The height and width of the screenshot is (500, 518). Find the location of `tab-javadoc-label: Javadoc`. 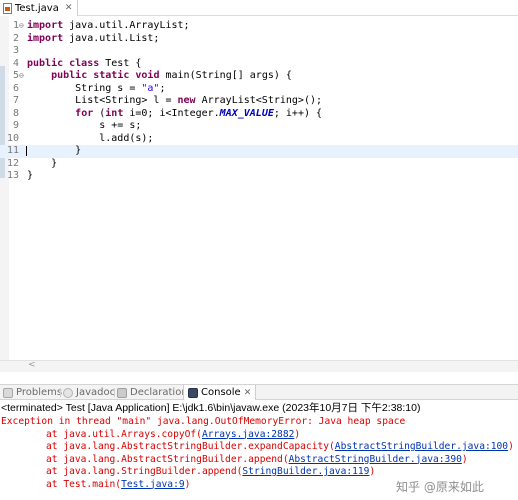

tab-javadoc-label: Javadoc is located at coordinates (96, 392).